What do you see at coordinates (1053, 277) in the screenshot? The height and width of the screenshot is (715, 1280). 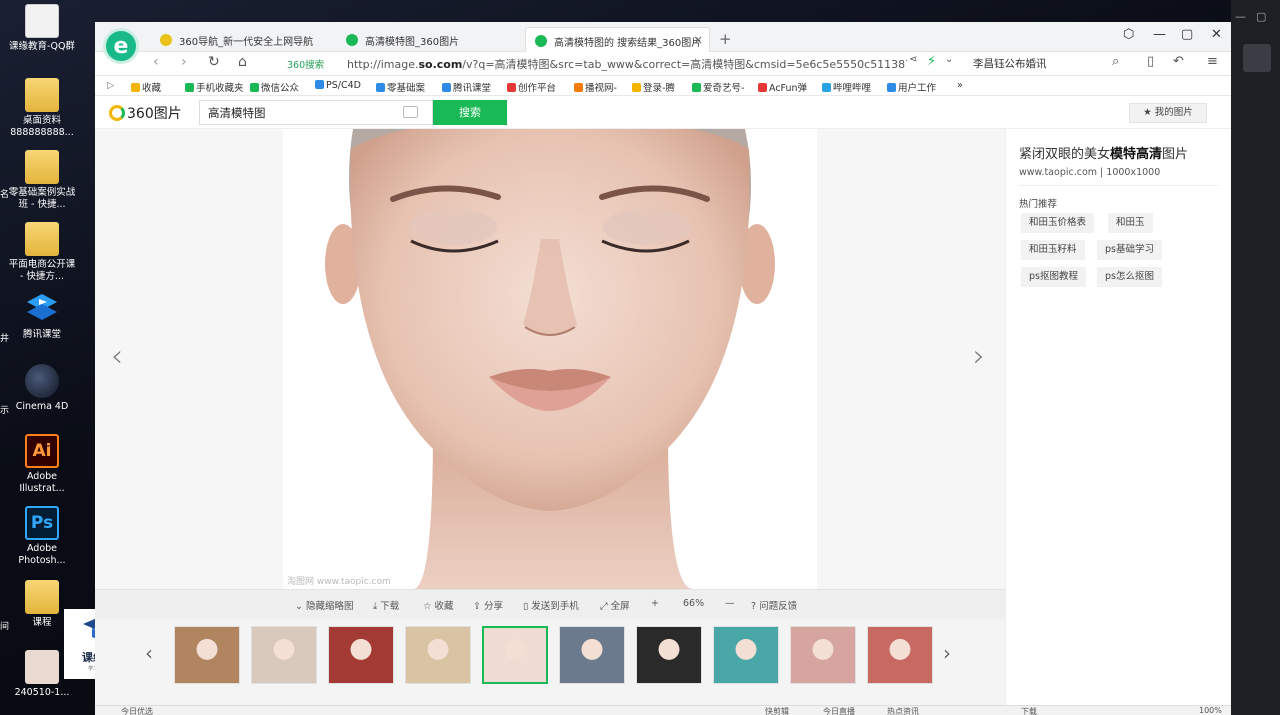 I see `hot-tag: ps抠图教程` at bounding box center [1053, 277].